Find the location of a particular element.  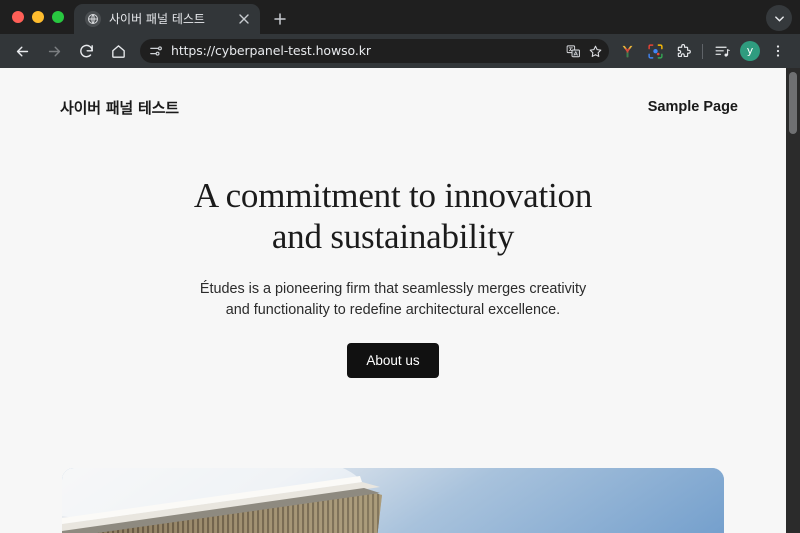

reload-button is located at coordinates (86, 51).